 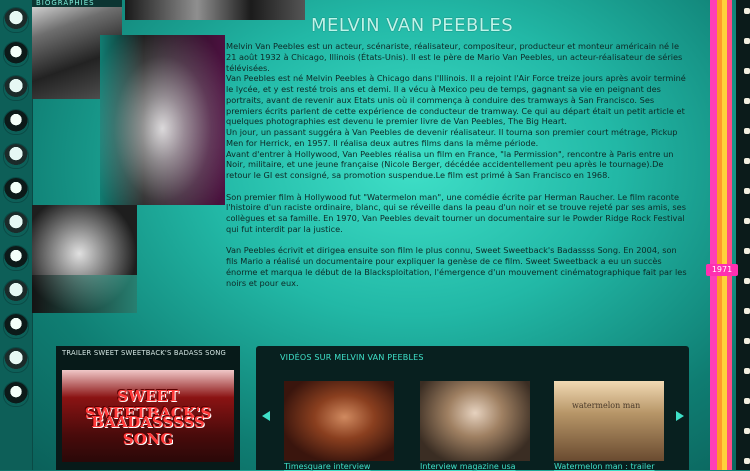 I want to click on trailer-video: SWEET SWEETBACK'S BAADASSSSS SONG, so click(x=148, y=416).